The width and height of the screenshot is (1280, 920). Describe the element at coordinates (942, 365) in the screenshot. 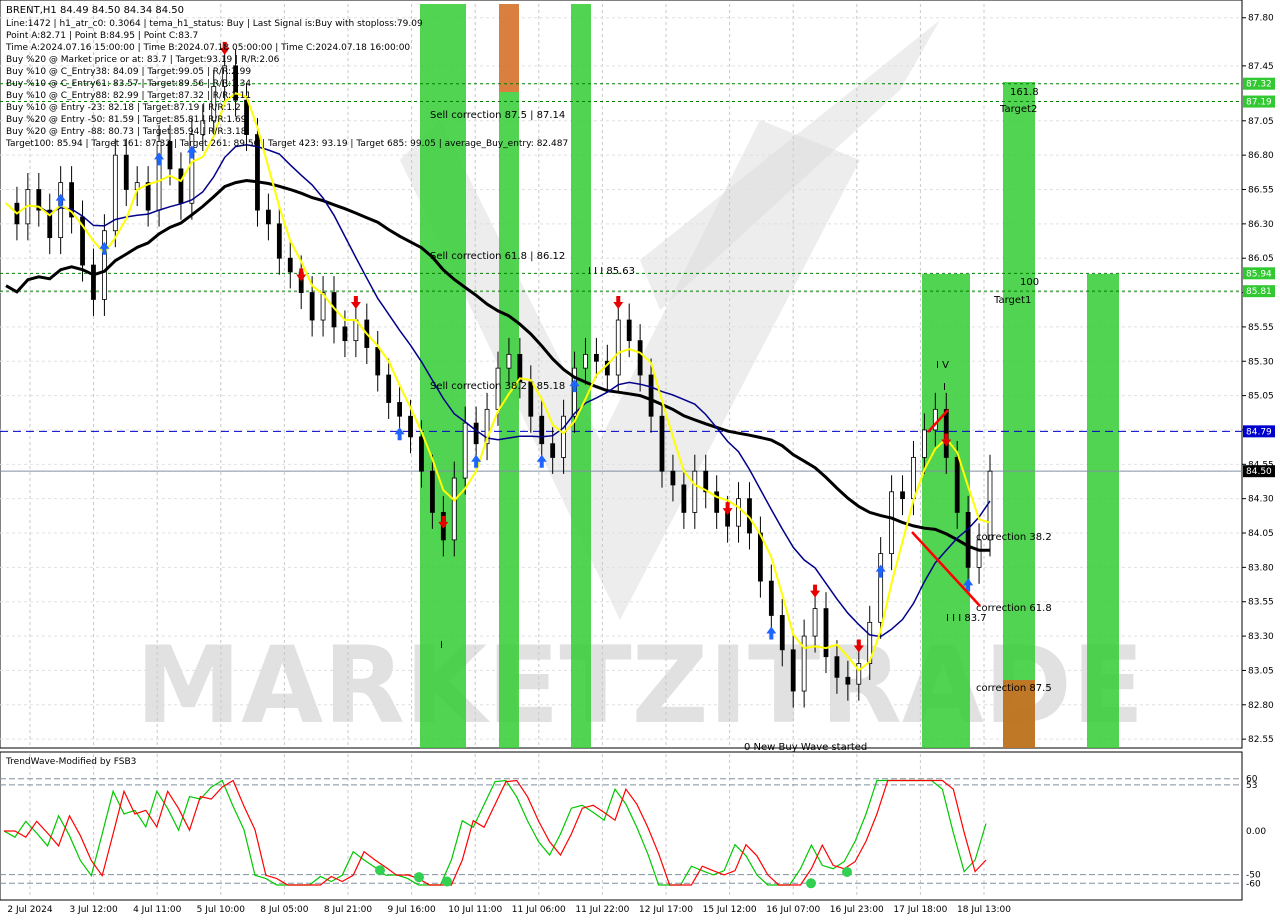

I see `wave-iv-label: I V` at that location.